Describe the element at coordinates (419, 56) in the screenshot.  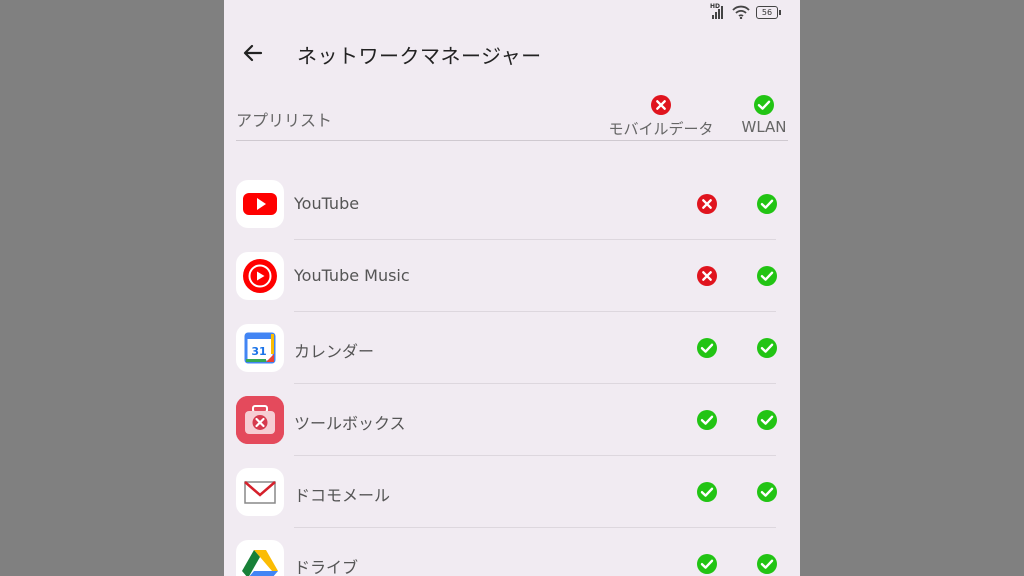
I see `page-title: ネットワークマネージャー` at that location.